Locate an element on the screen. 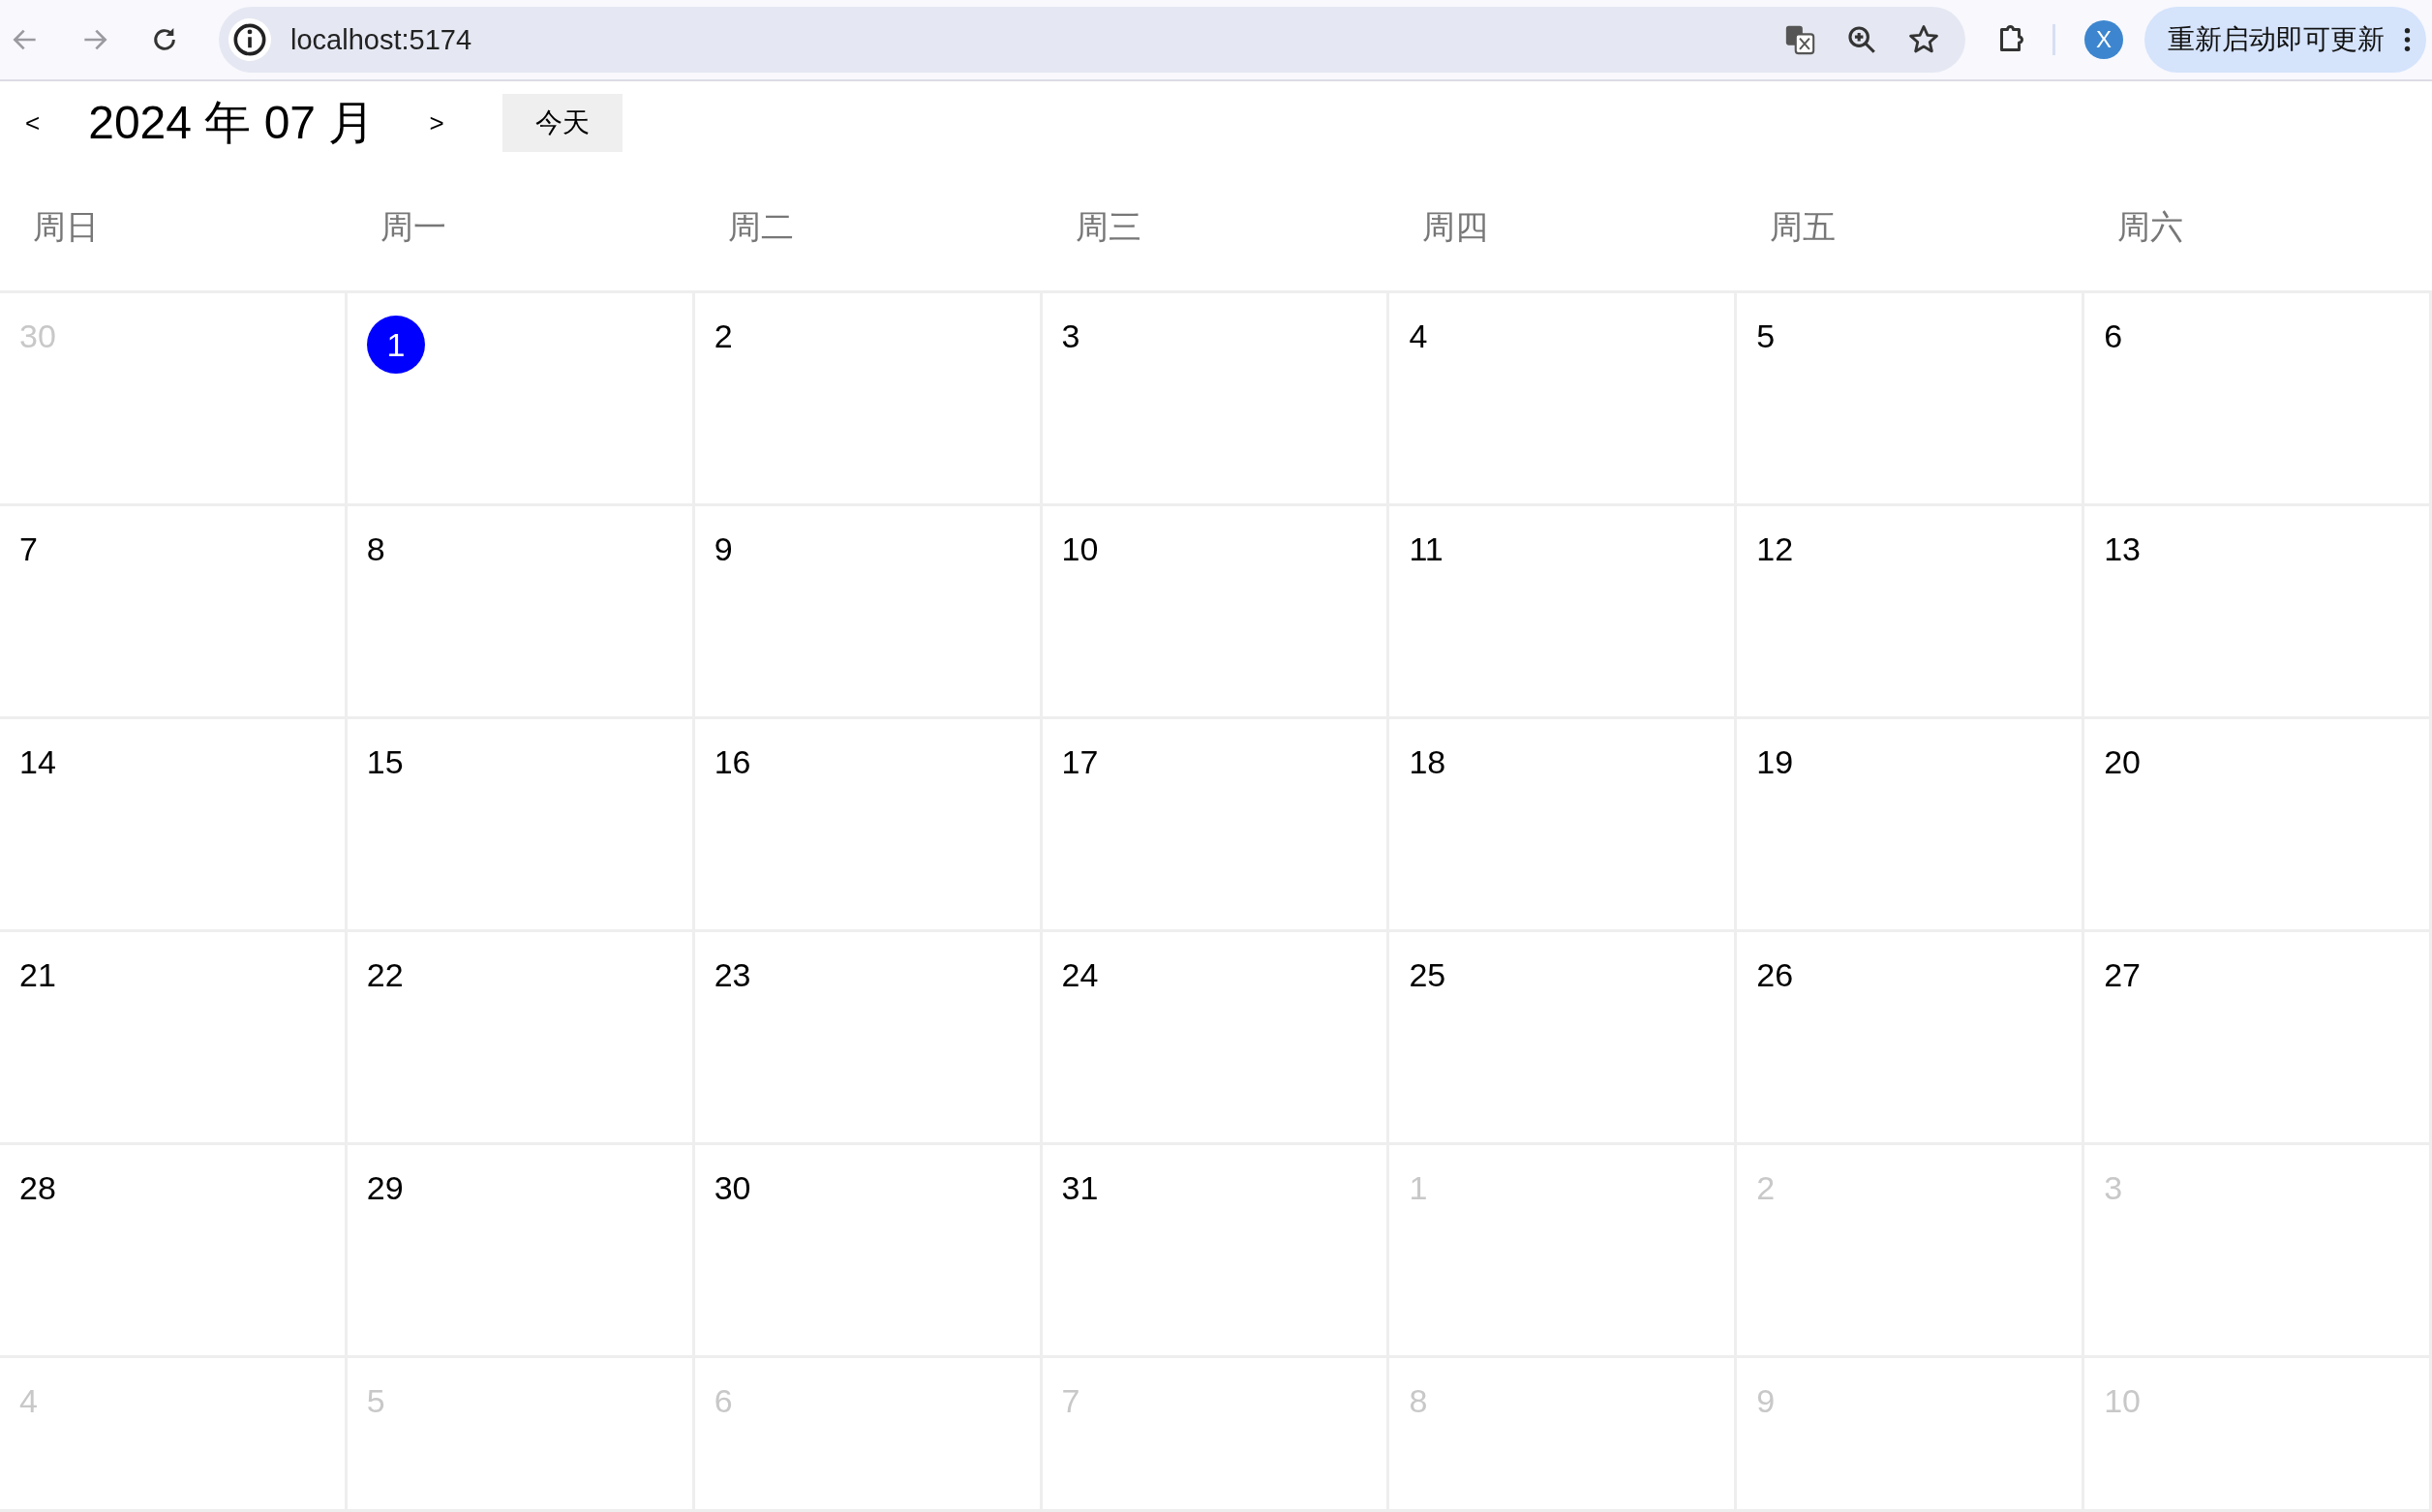 This screenshot has height=1512, width=2432. weekday-label: 周四 is located at coordinates (1456, 226).